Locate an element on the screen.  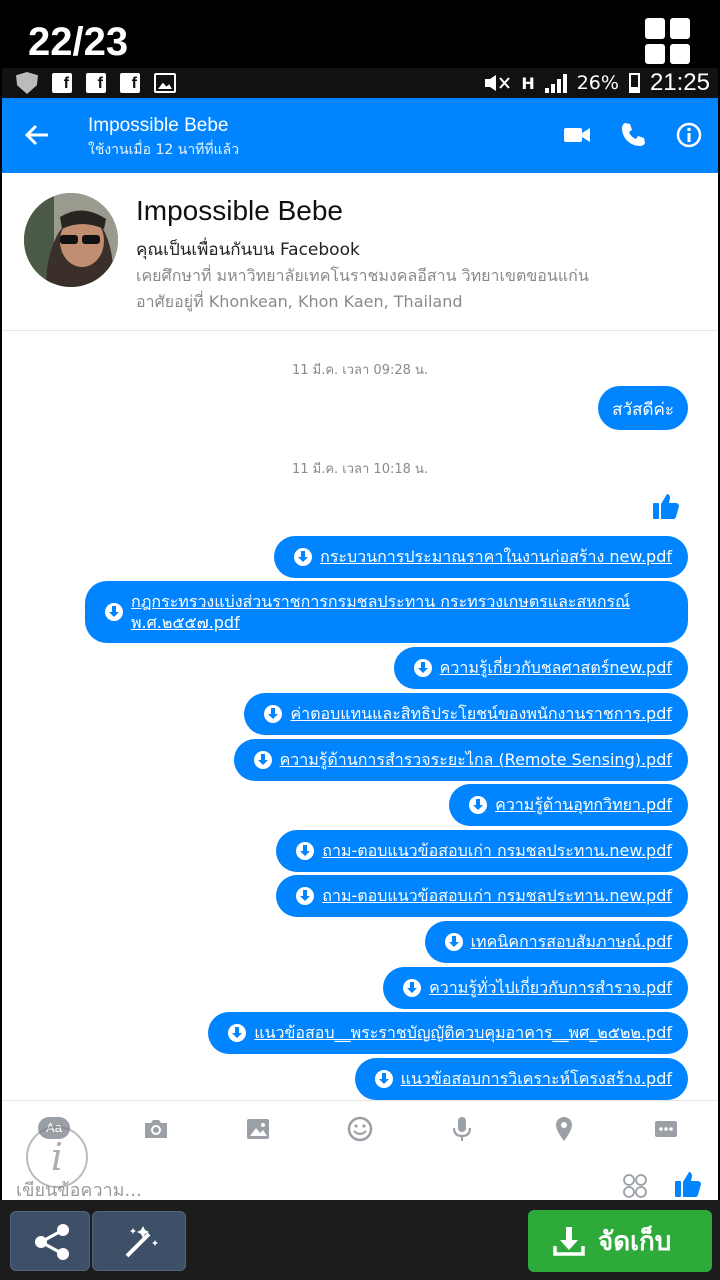
file-attachment: เทคนิคการสอบสัมภาษณ์.pdf is located at coordinates (556, 942).